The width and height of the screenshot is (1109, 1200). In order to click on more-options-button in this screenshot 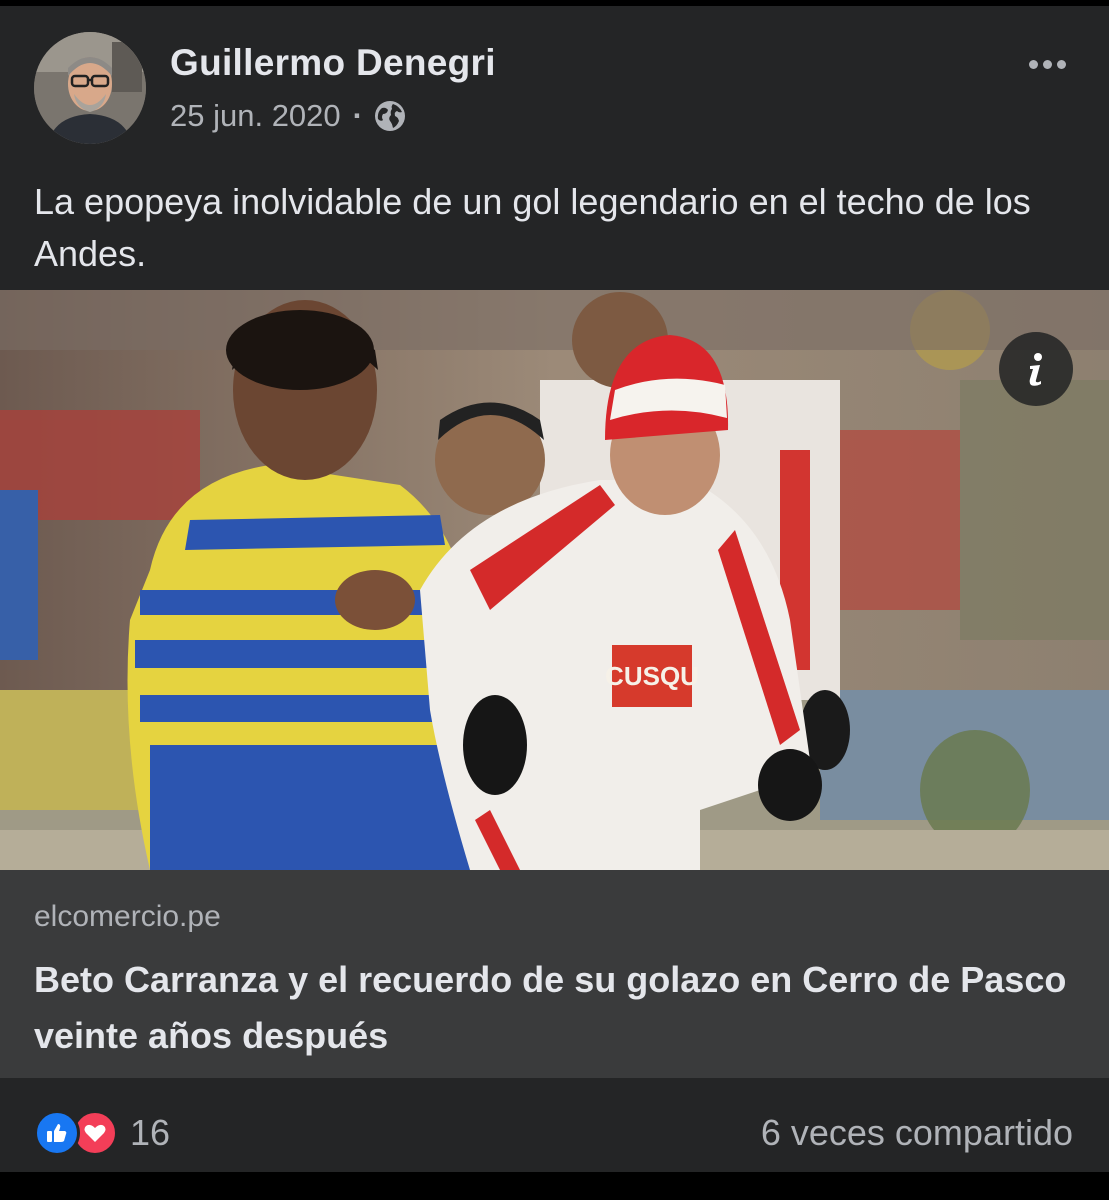, I will do `click(1047, 64)`.